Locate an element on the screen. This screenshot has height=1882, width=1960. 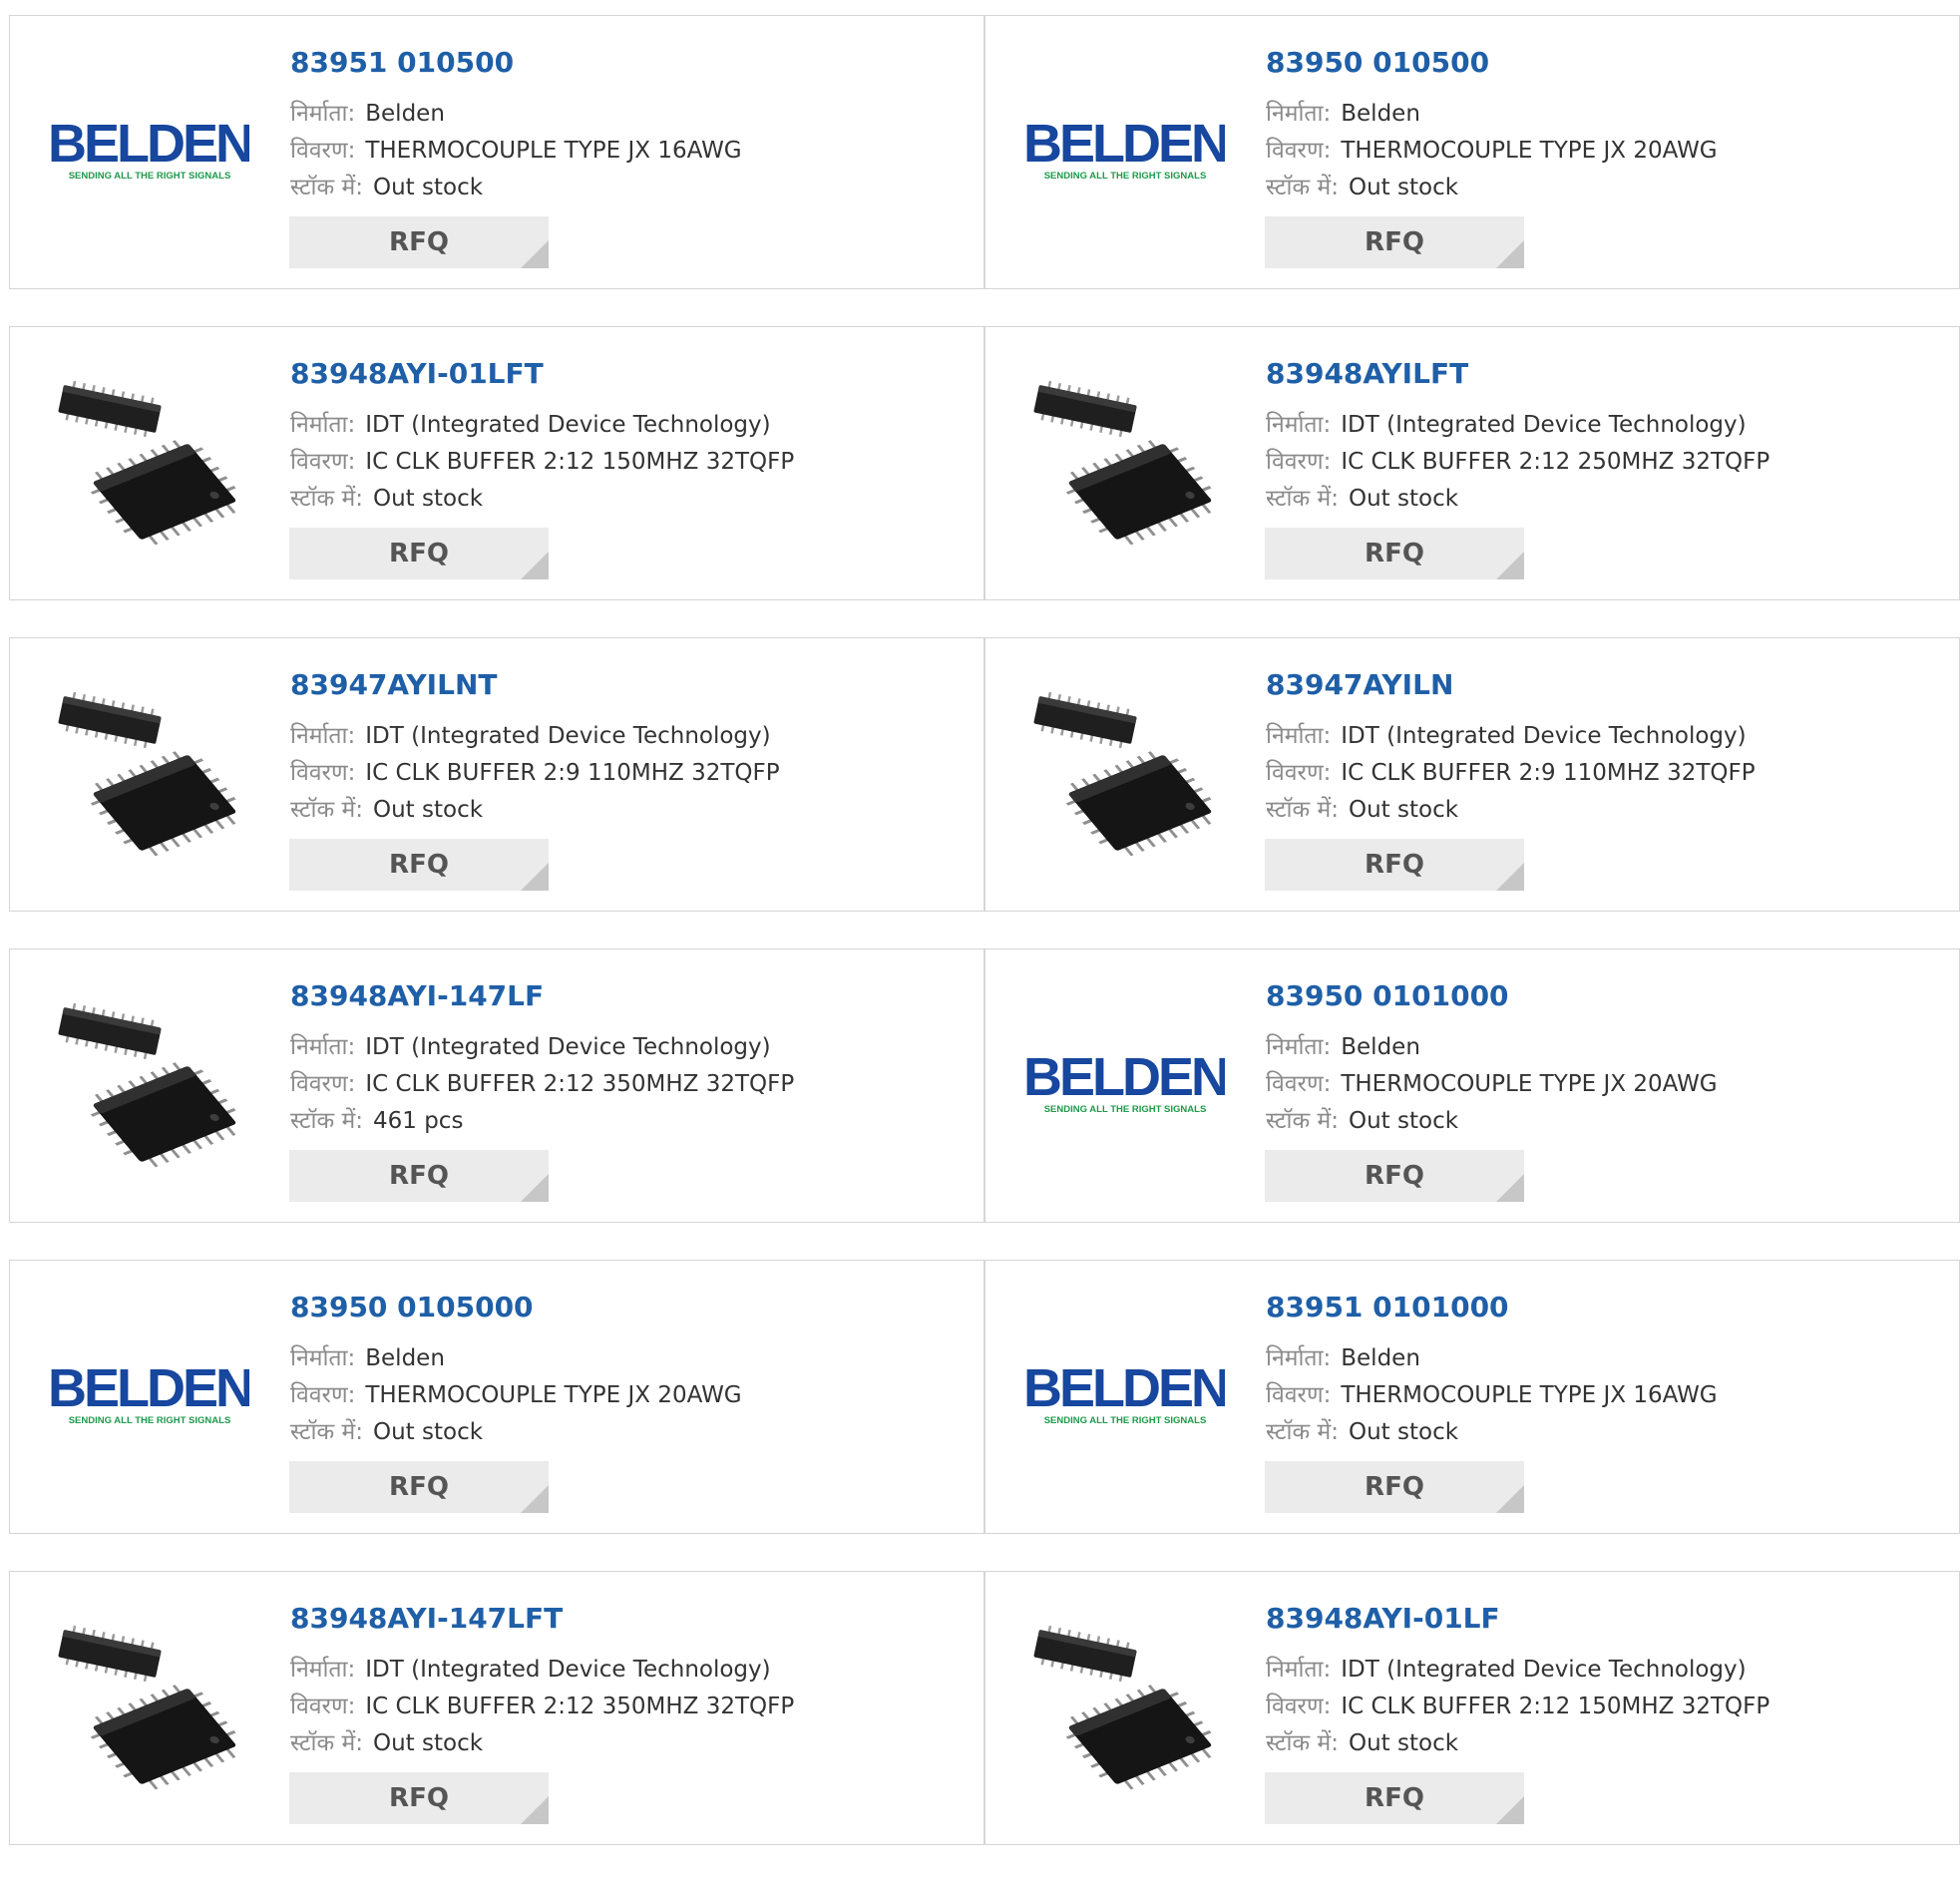
part-number-link: 83950 0101000 is located at coordinates (1388, 996).